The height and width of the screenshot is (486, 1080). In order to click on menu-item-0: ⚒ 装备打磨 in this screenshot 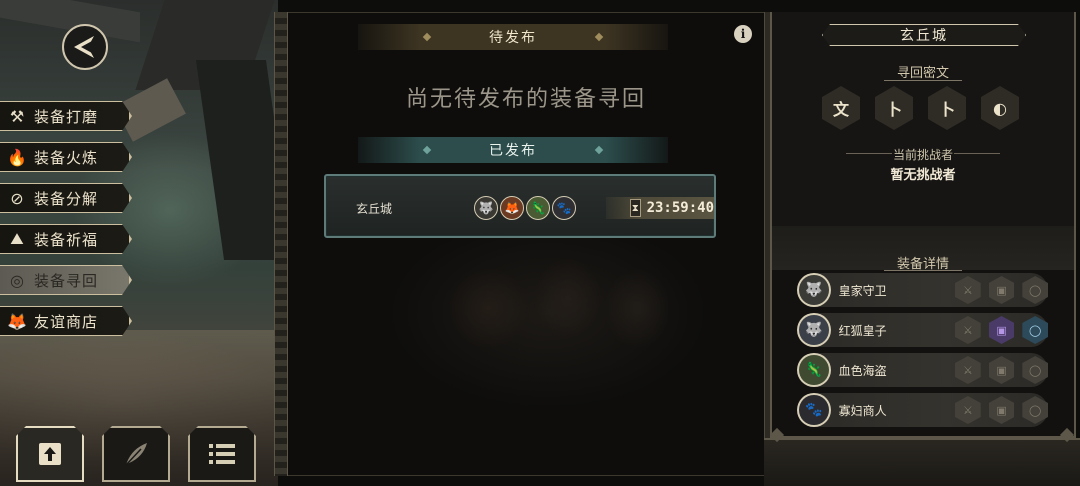, I will do `click(66, 116)`.